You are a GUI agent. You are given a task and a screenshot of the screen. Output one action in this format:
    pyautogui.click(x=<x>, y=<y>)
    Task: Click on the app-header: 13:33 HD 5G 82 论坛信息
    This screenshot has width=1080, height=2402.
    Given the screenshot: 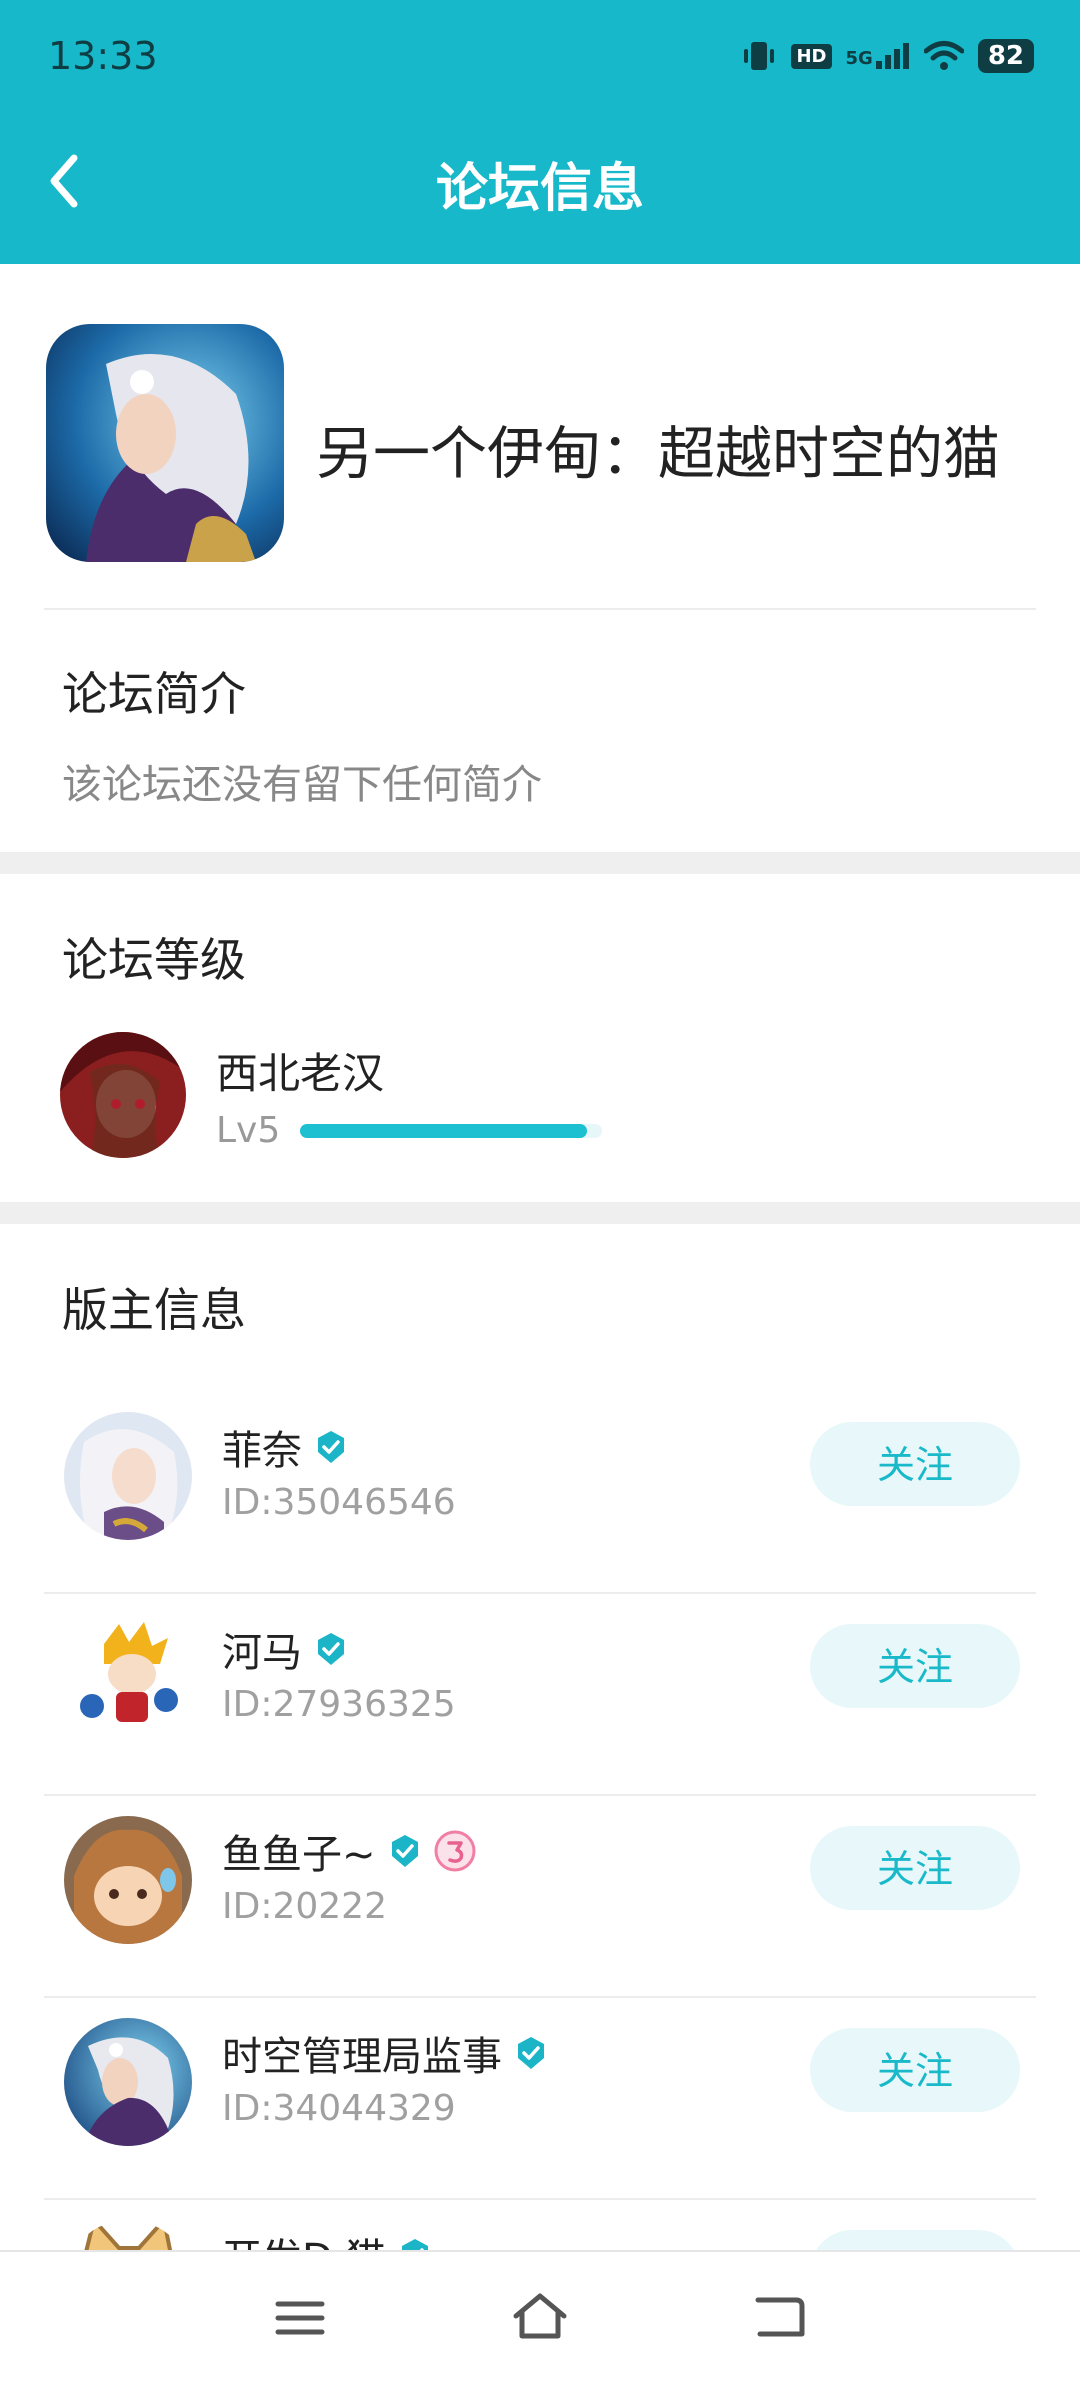 What is the action you would take?
    pyautogui.click(x=540, y=132)
    